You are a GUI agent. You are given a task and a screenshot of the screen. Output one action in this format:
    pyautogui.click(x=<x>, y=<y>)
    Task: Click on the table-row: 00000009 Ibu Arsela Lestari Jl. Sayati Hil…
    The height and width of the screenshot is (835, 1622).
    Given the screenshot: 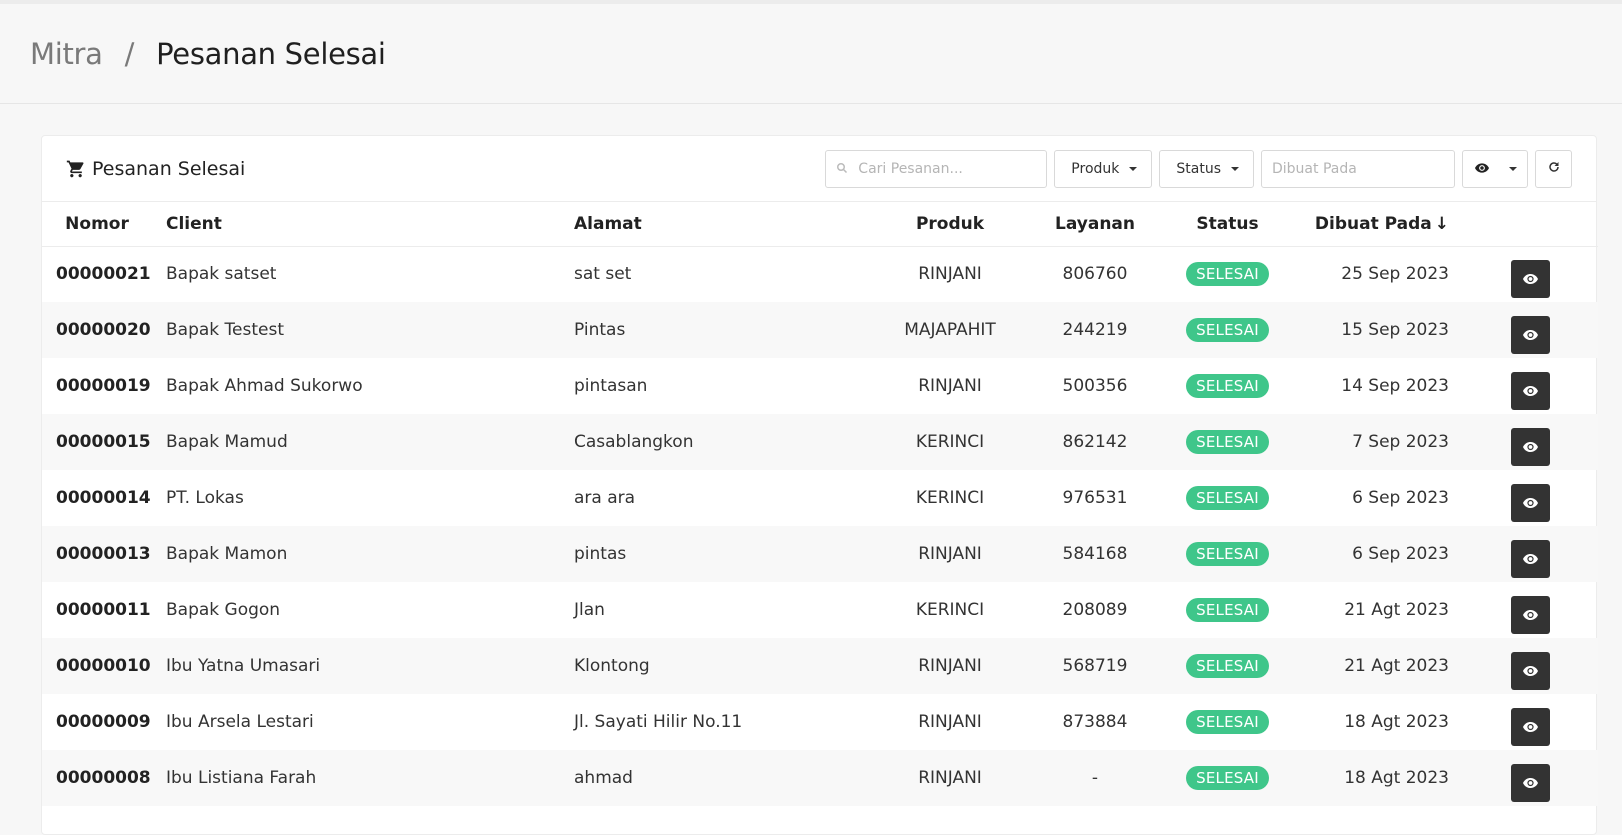 What is the action you would take?
    pyautogui.click(x=820, y=722)
    